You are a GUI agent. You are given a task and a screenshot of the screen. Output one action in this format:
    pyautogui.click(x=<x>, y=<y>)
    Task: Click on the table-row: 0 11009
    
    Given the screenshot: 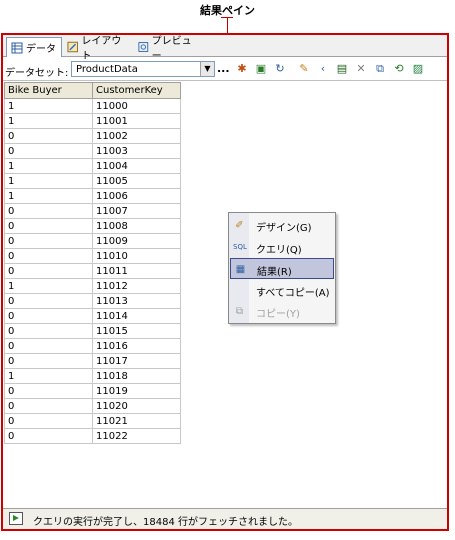 What is the action you would take?
    pyautogui.click(x=92, y=241)
    